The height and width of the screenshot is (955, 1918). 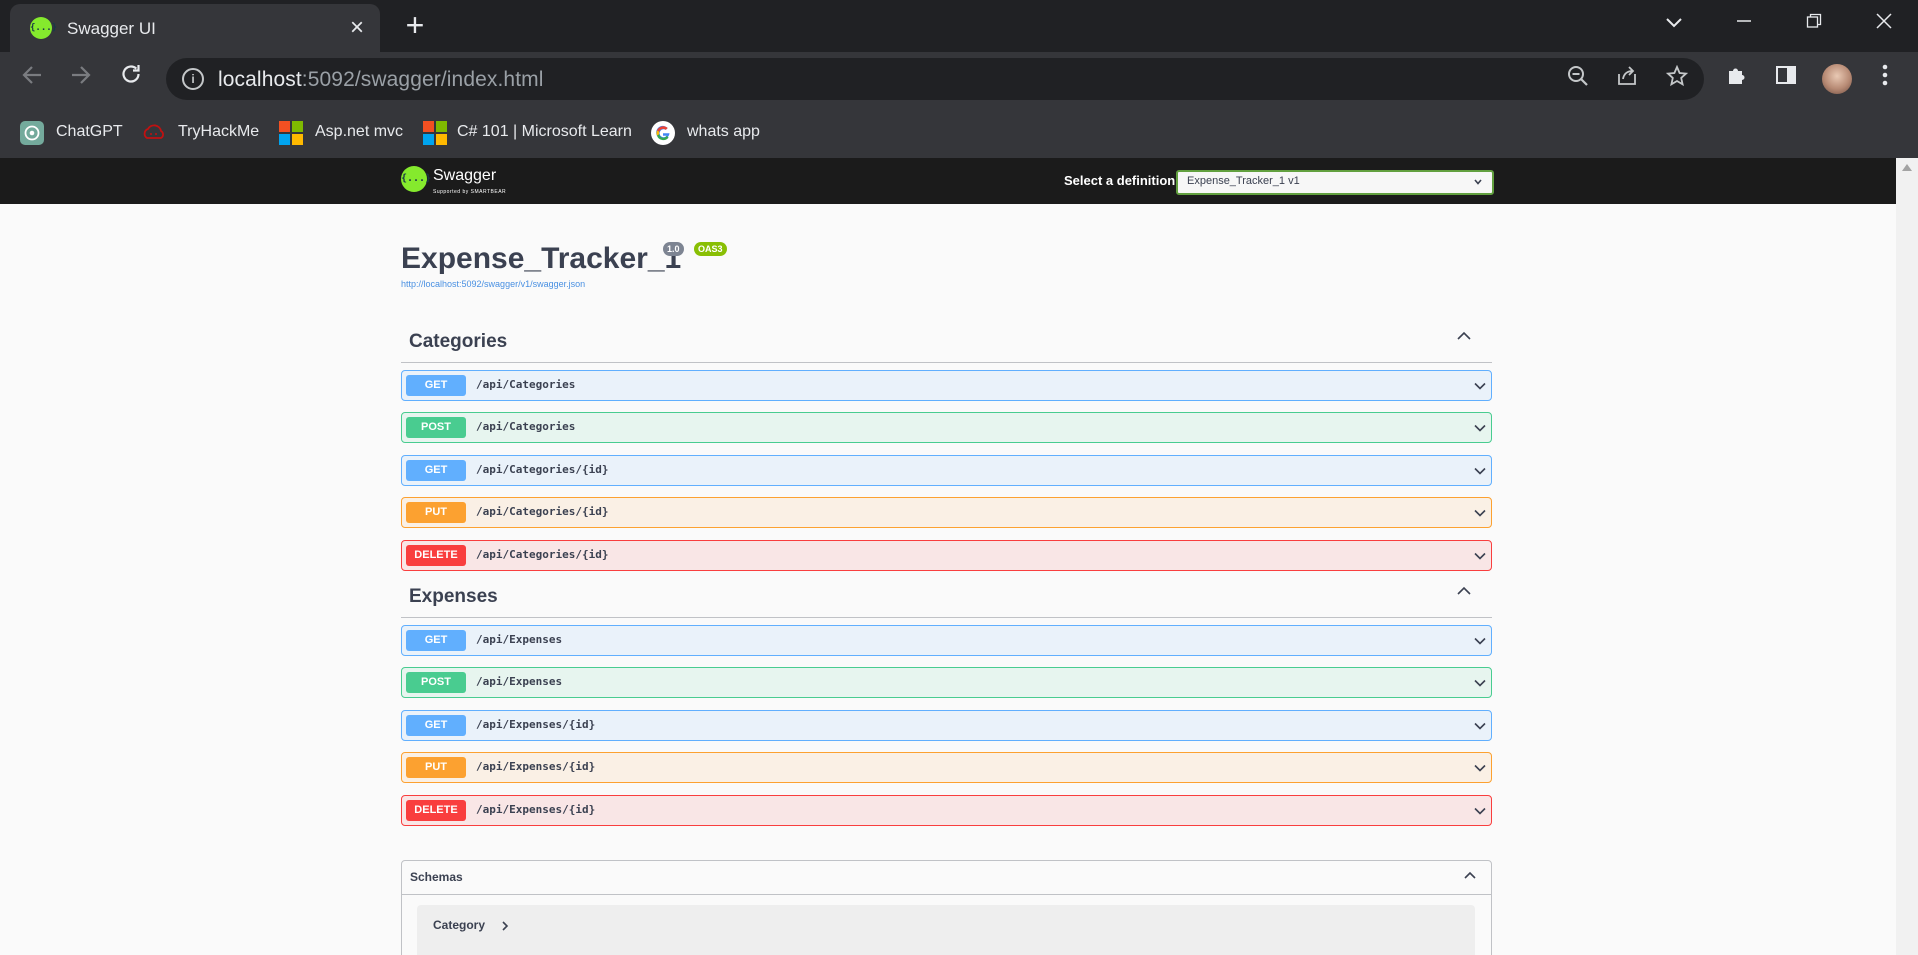 I want to click on schemas-title: Schemas, so click(x=436, y=877).